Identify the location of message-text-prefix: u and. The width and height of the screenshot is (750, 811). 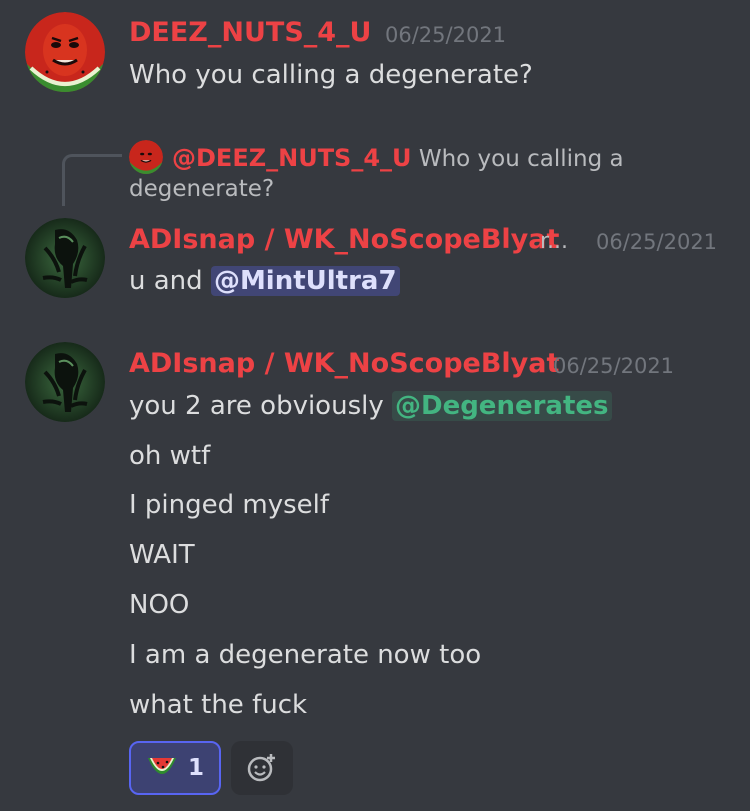
(166, 281).